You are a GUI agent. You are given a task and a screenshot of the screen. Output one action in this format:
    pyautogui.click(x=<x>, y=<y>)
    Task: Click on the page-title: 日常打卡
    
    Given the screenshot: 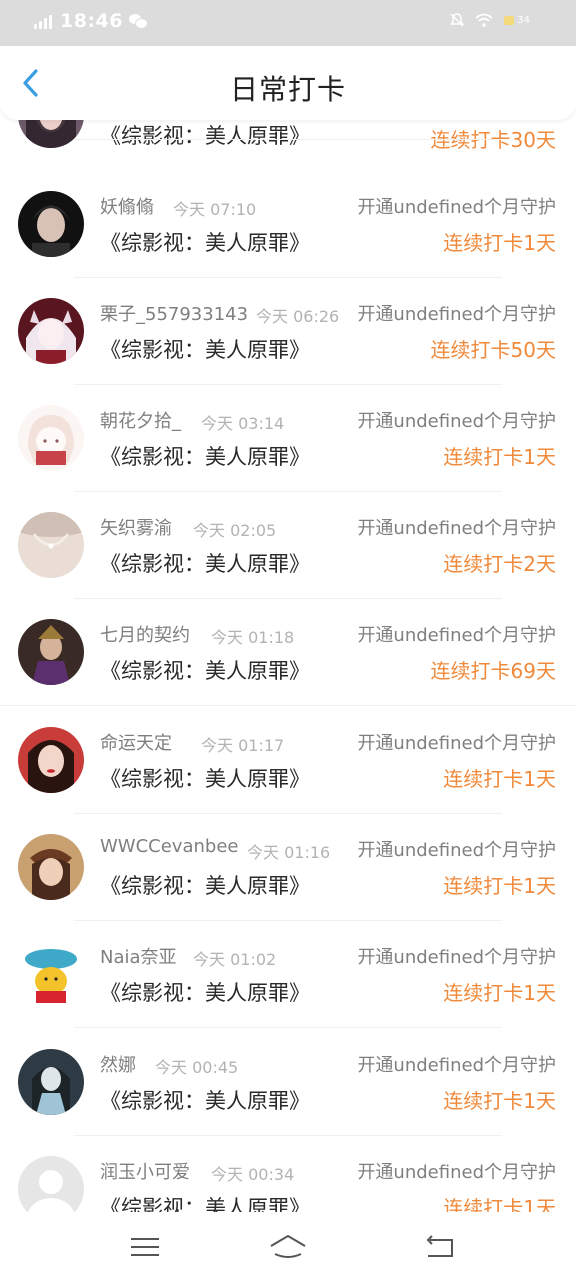 What is the action you would take?
    pyautogui.click(x=287, y=89)
    